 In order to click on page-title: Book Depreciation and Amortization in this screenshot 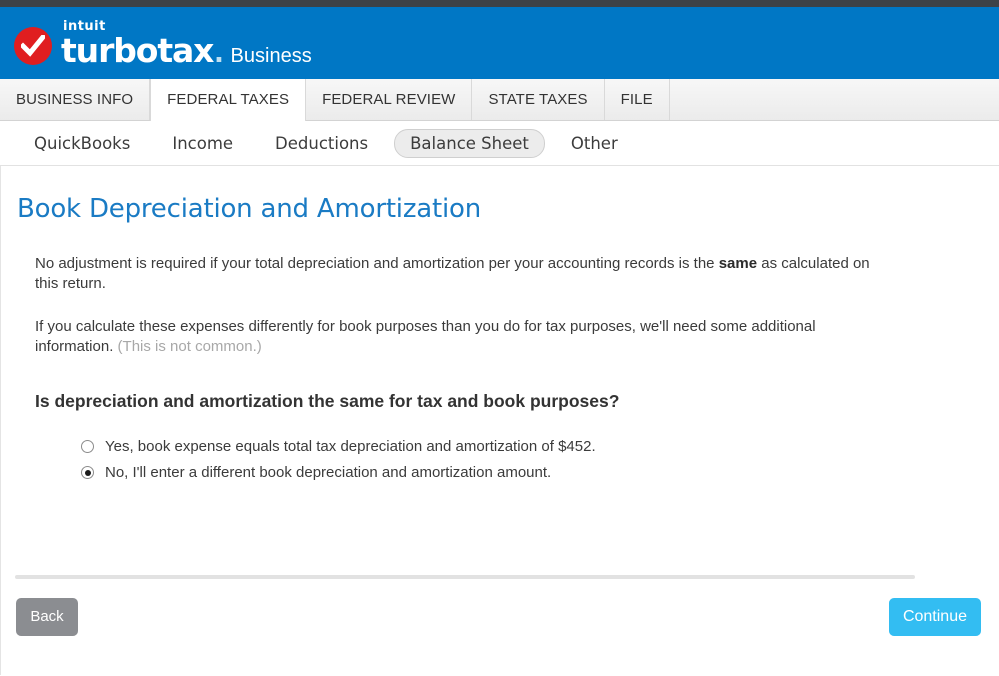, I will do `click(249, 209)`.